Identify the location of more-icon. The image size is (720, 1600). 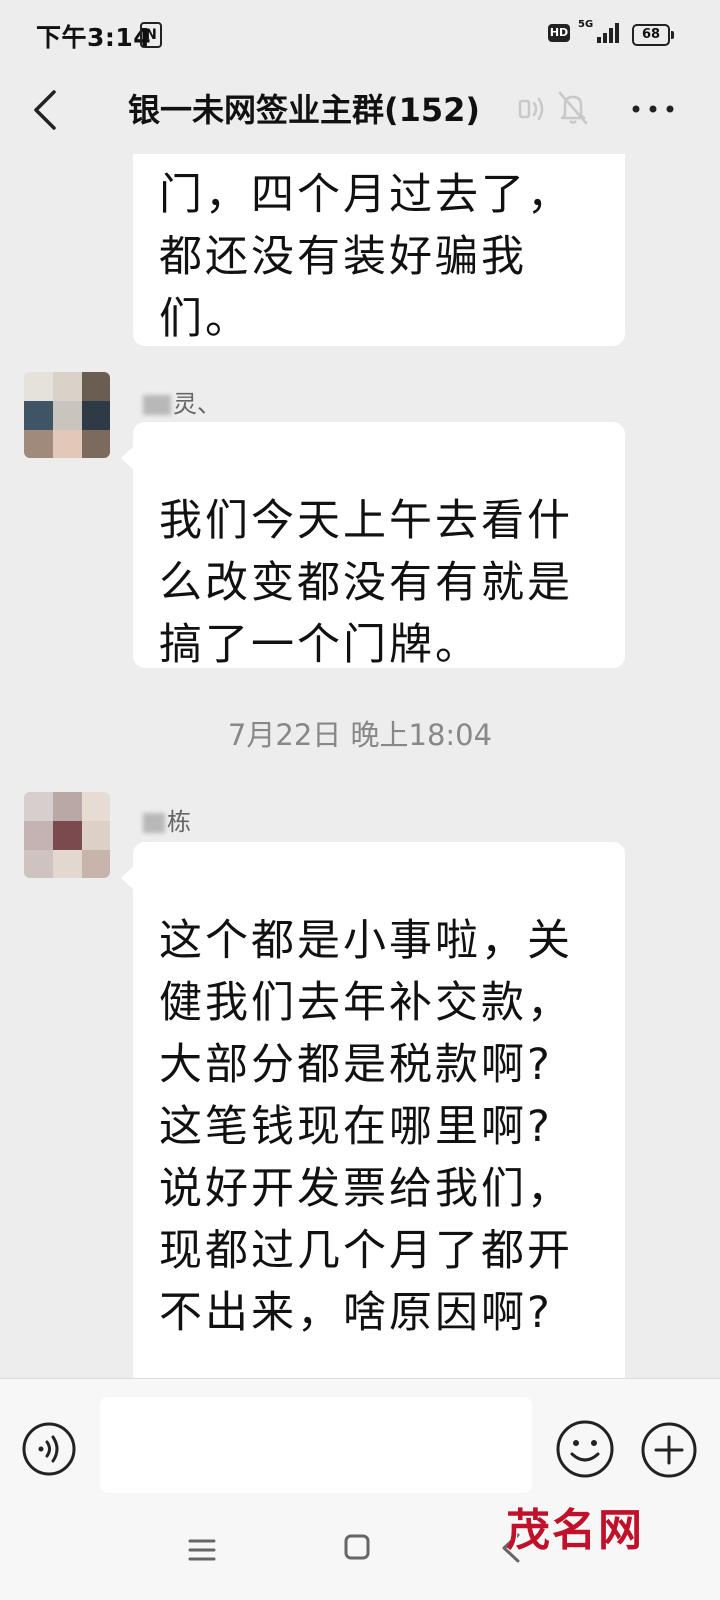
(653, 109).